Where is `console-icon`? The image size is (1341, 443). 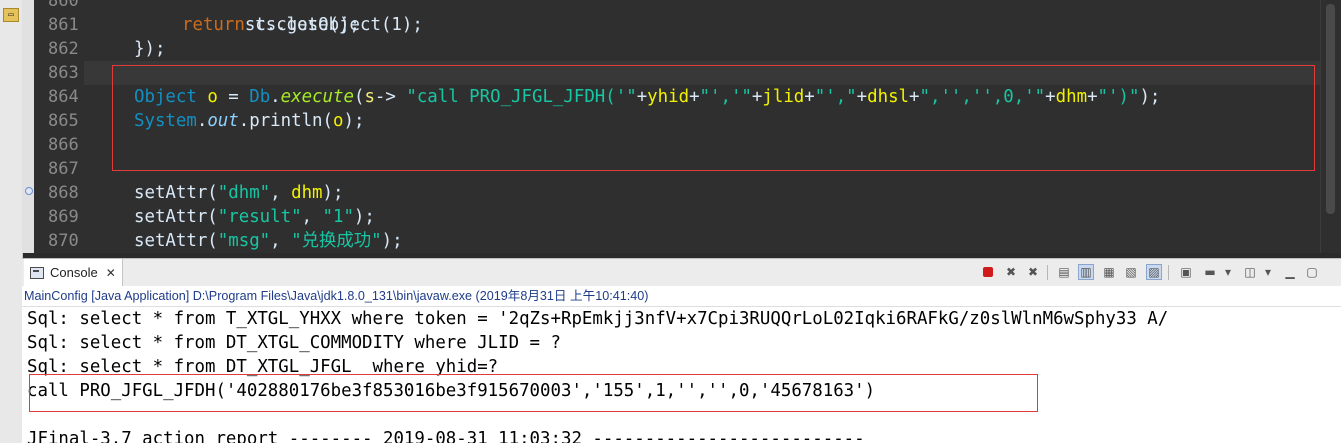
console-icon is located at coordinates (37, 272).